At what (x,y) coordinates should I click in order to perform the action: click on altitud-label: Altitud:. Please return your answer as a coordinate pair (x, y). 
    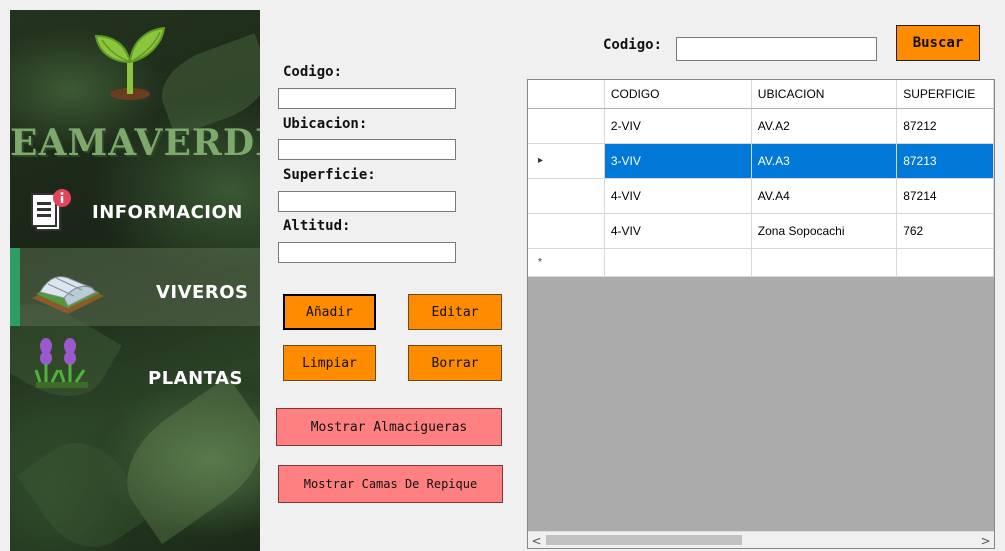
    Looking at the image, I should click on (317, 226).